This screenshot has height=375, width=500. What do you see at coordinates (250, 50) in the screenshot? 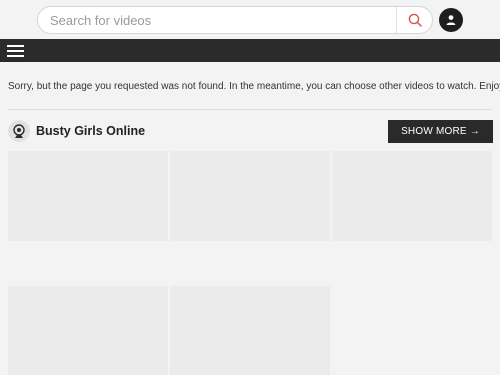
I see `nav-bar` at bounding box center [250, 50].